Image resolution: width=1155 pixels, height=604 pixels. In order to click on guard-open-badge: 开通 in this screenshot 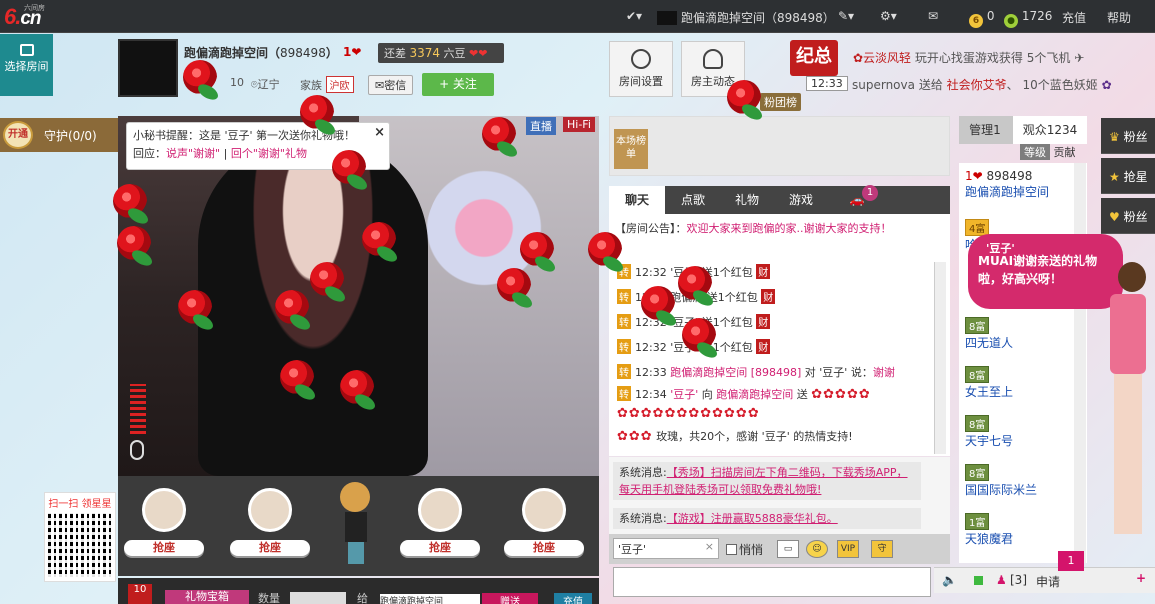, I will do `click(18, 135)`.